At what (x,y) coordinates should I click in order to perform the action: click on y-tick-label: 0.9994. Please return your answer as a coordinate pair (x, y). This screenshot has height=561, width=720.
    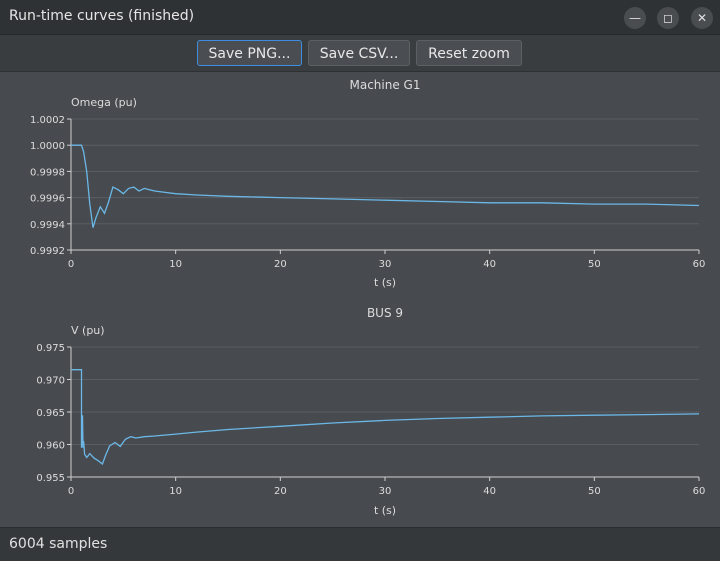
    Looking at the image, I should click on (47, 225).